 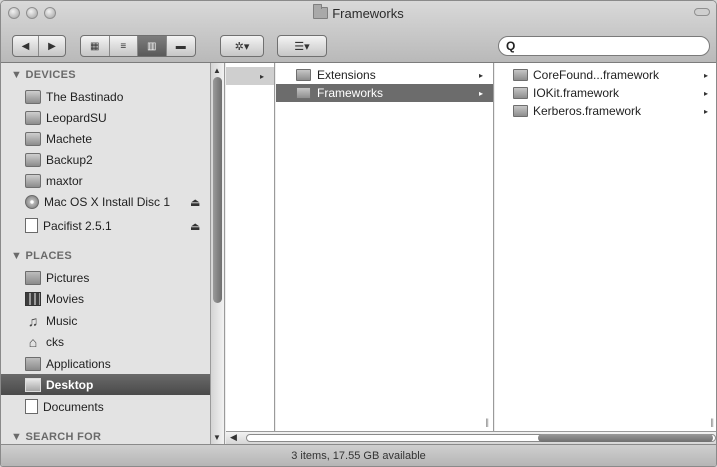 I want to click on scroll-left-arrow-icon: ◀, so click(x=233, y=437).